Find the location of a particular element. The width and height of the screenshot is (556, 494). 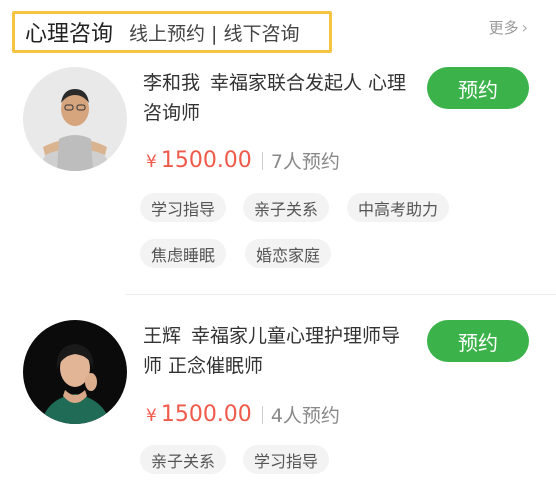

counselor-name-title: 王辉 幸福家儿童心理护理师导 师 正念催眠师 is located at coordinates (278, 351).